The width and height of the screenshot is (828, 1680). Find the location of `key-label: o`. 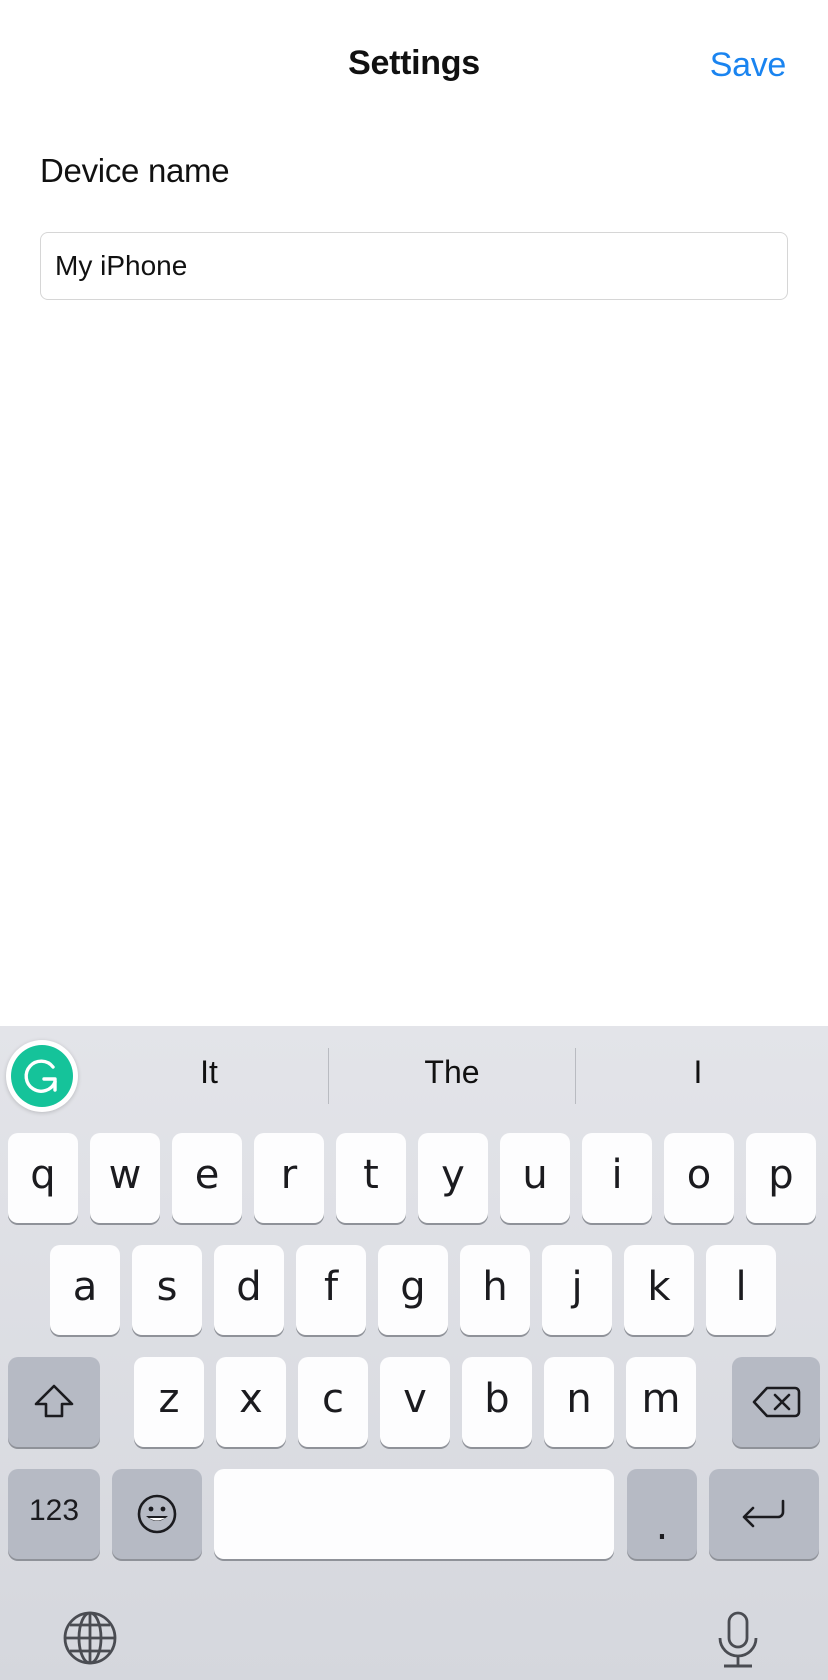

key-label: o is located at coordinates (699, 1175).